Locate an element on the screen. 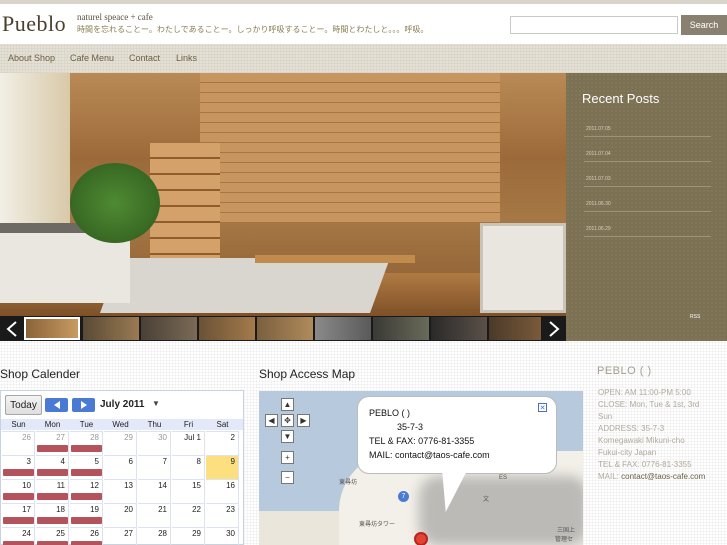 This screenshot has width=727, height=545. recent-post-item: 2011.07.03 is located at coordinates (647, 174).